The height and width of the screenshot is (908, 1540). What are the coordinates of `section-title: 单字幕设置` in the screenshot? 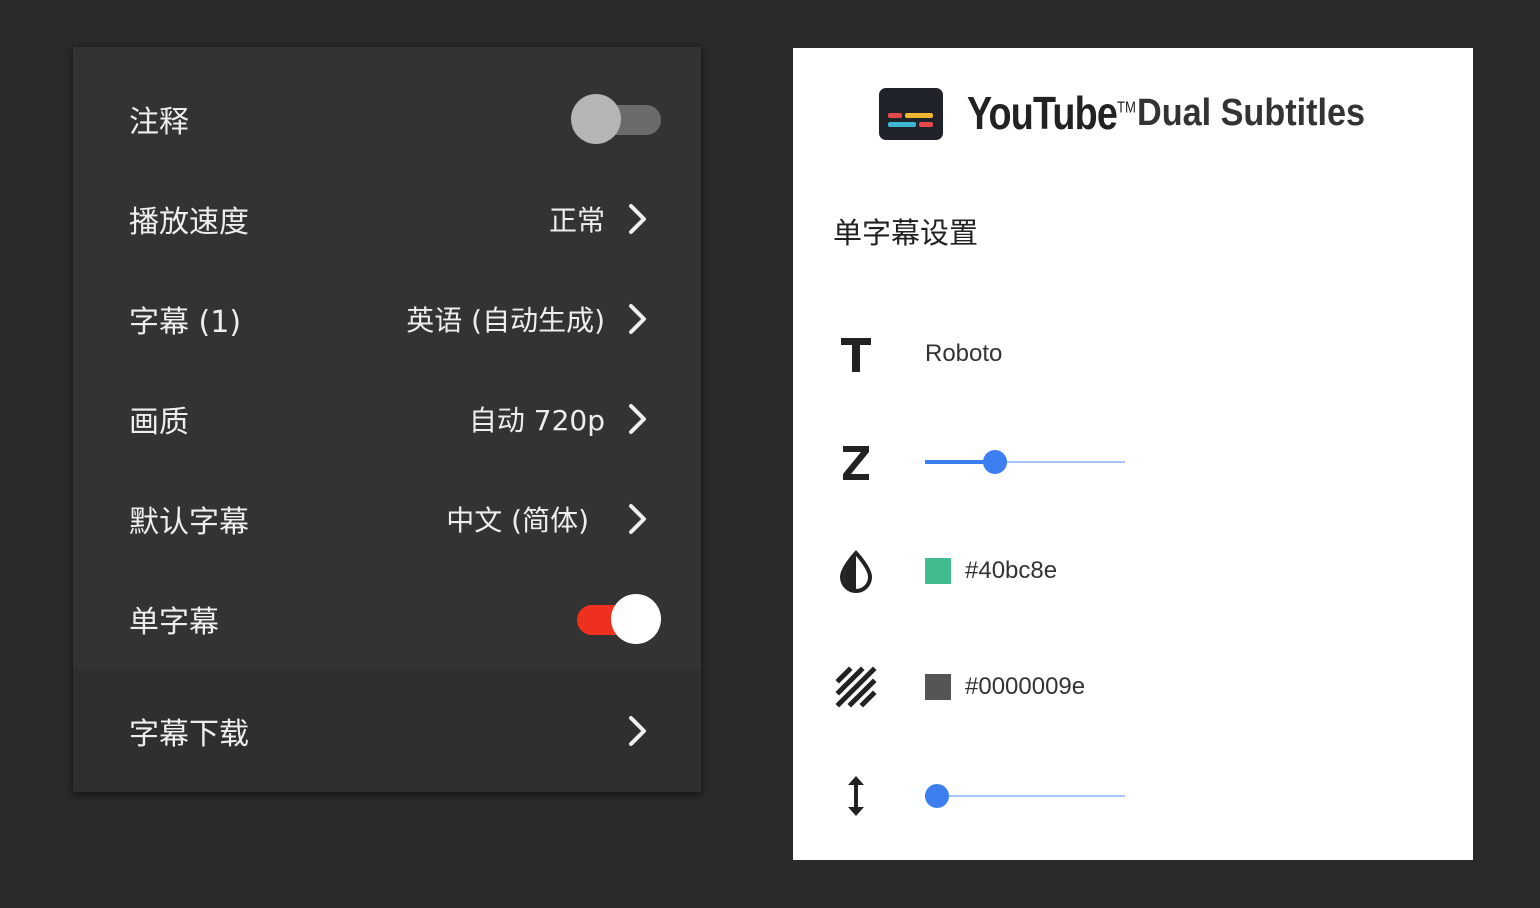 It's located at (906, 233).